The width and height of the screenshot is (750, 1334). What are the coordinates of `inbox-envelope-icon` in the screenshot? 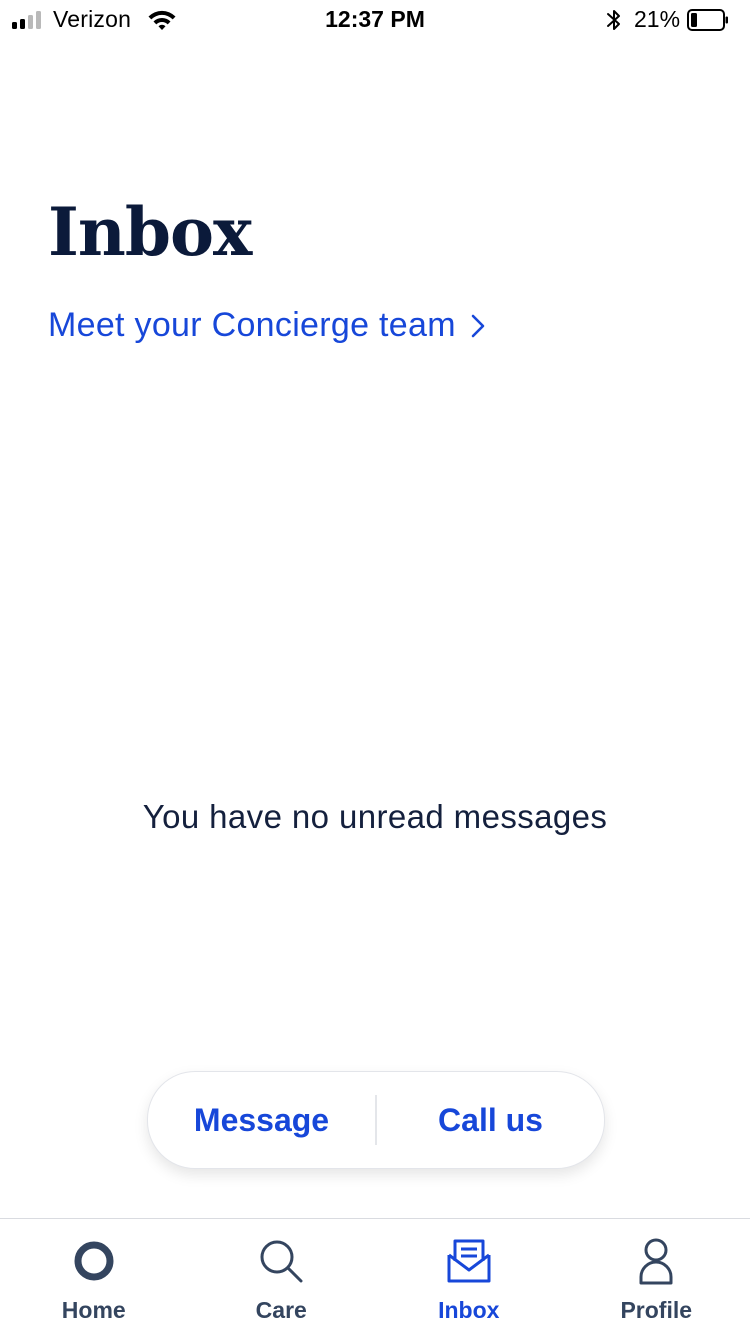 It's located at (469, 1261).